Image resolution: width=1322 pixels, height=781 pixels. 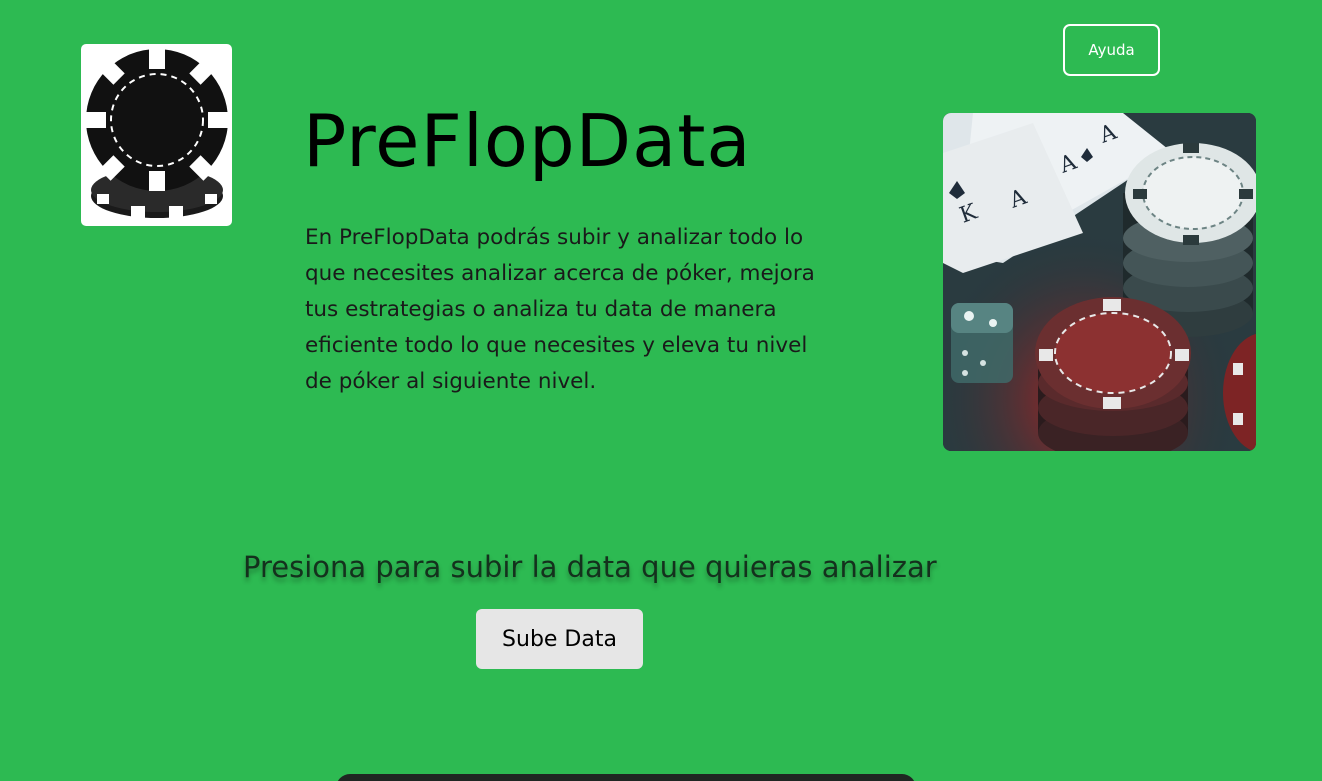 I want to click on poker-cards-chips-dice-image: K A A A, so click(x=1099, y=282).